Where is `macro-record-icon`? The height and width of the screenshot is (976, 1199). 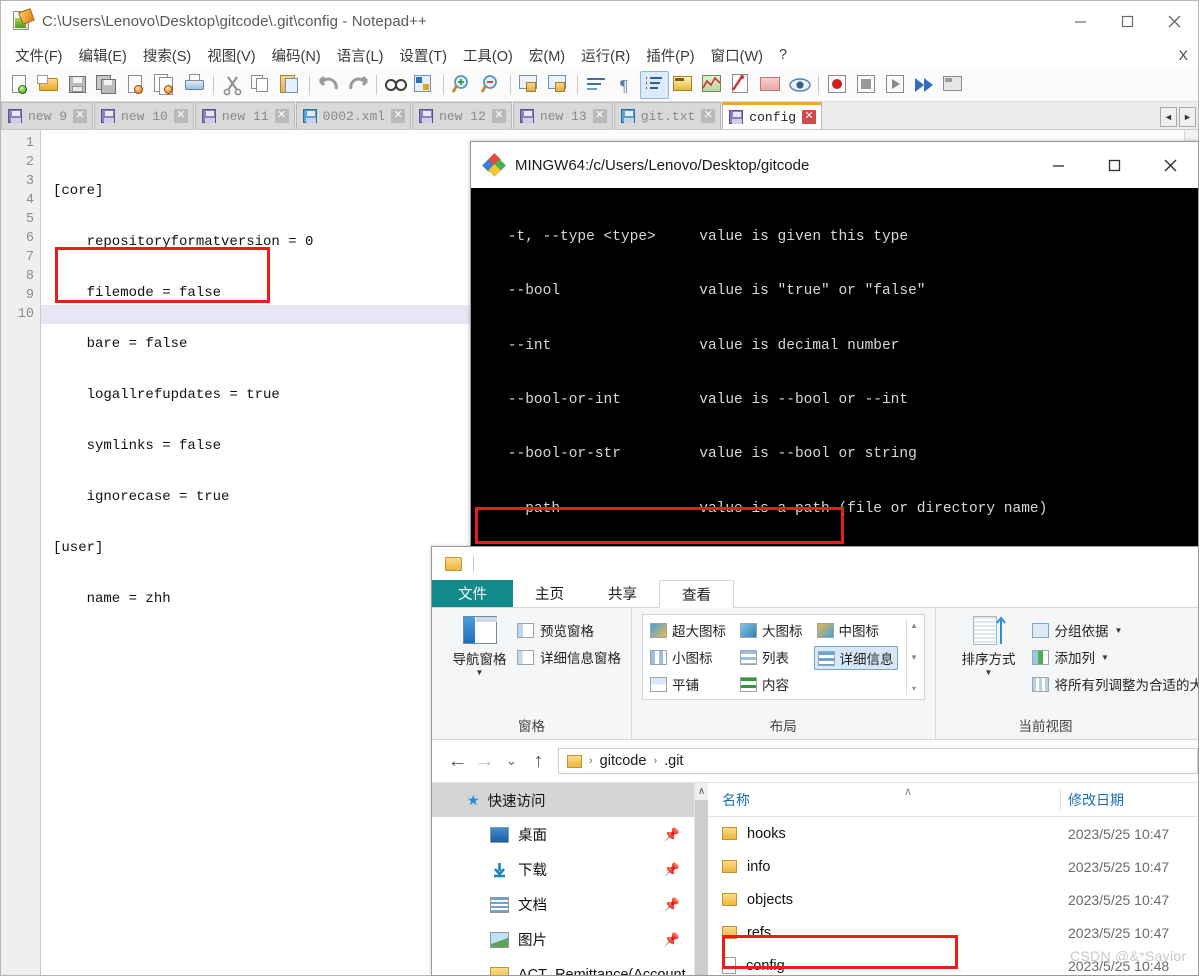
macro-record-icon is located at coordinates (837, 85).